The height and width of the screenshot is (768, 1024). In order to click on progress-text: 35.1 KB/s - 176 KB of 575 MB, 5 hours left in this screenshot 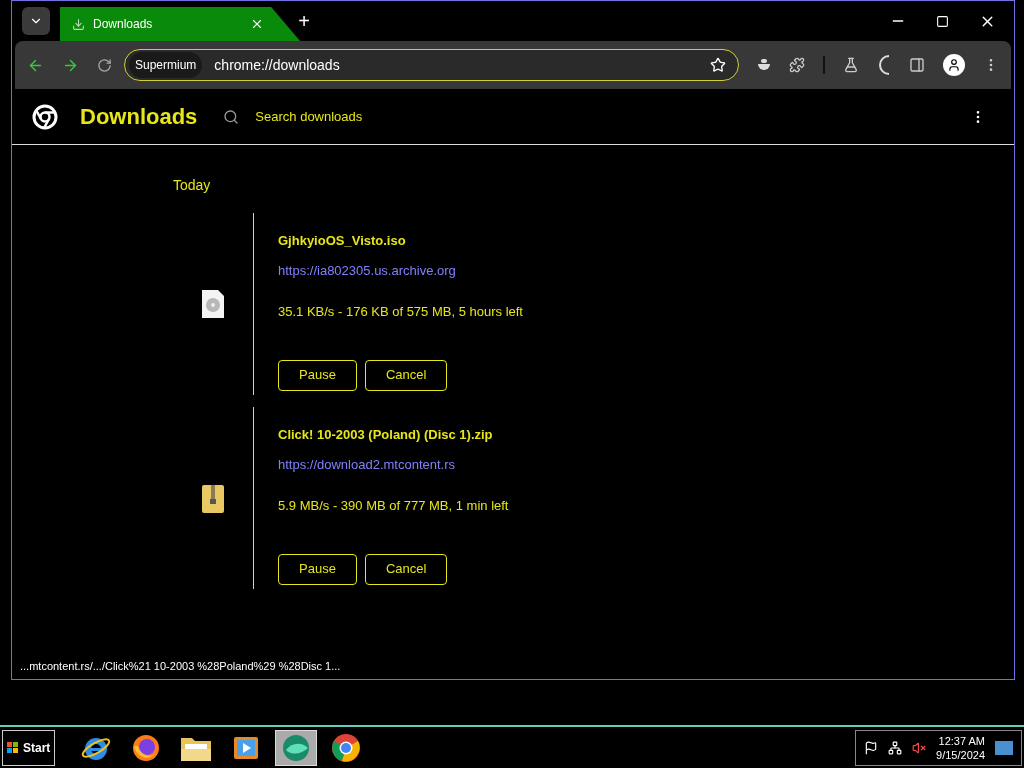, I will do `click(400, 312)`.